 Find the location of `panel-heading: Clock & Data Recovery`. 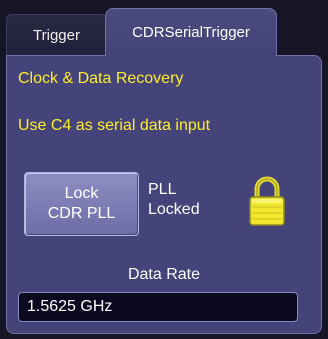

panel-heading: Clock & Data Recovery is located at coordinates (101, 78).